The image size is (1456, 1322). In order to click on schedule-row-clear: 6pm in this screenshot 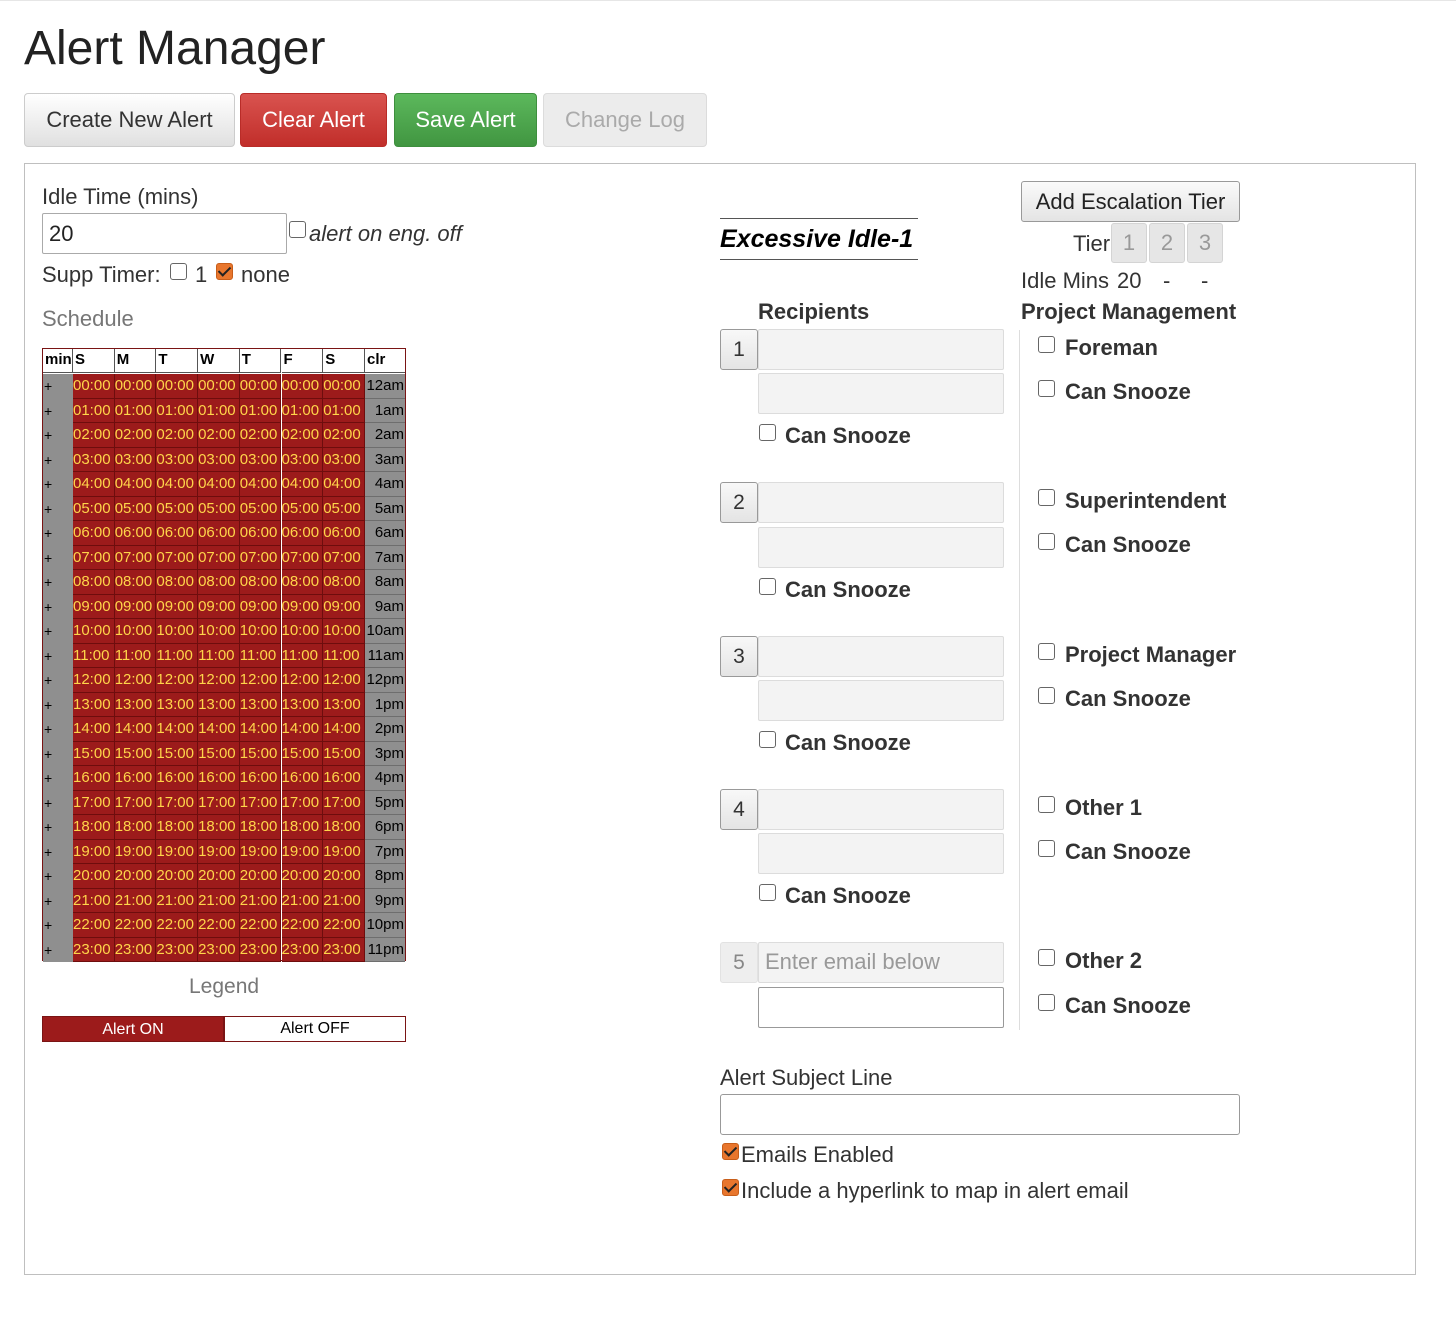, I will do `click(385, 827)`.